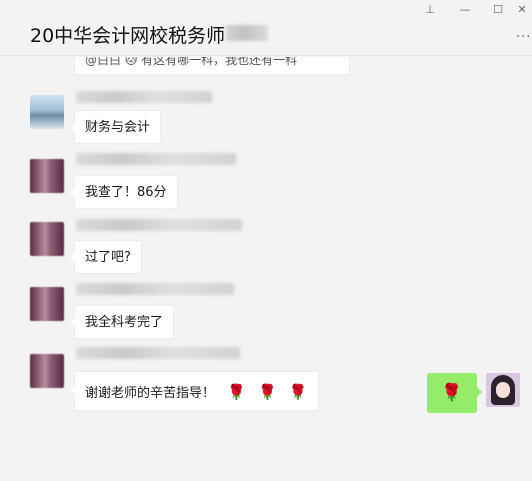 This screenshot has height=481, width=532. Describe the element at coordinates (523, 37) in the screenshot. I see `more-icon: ···` at that location.